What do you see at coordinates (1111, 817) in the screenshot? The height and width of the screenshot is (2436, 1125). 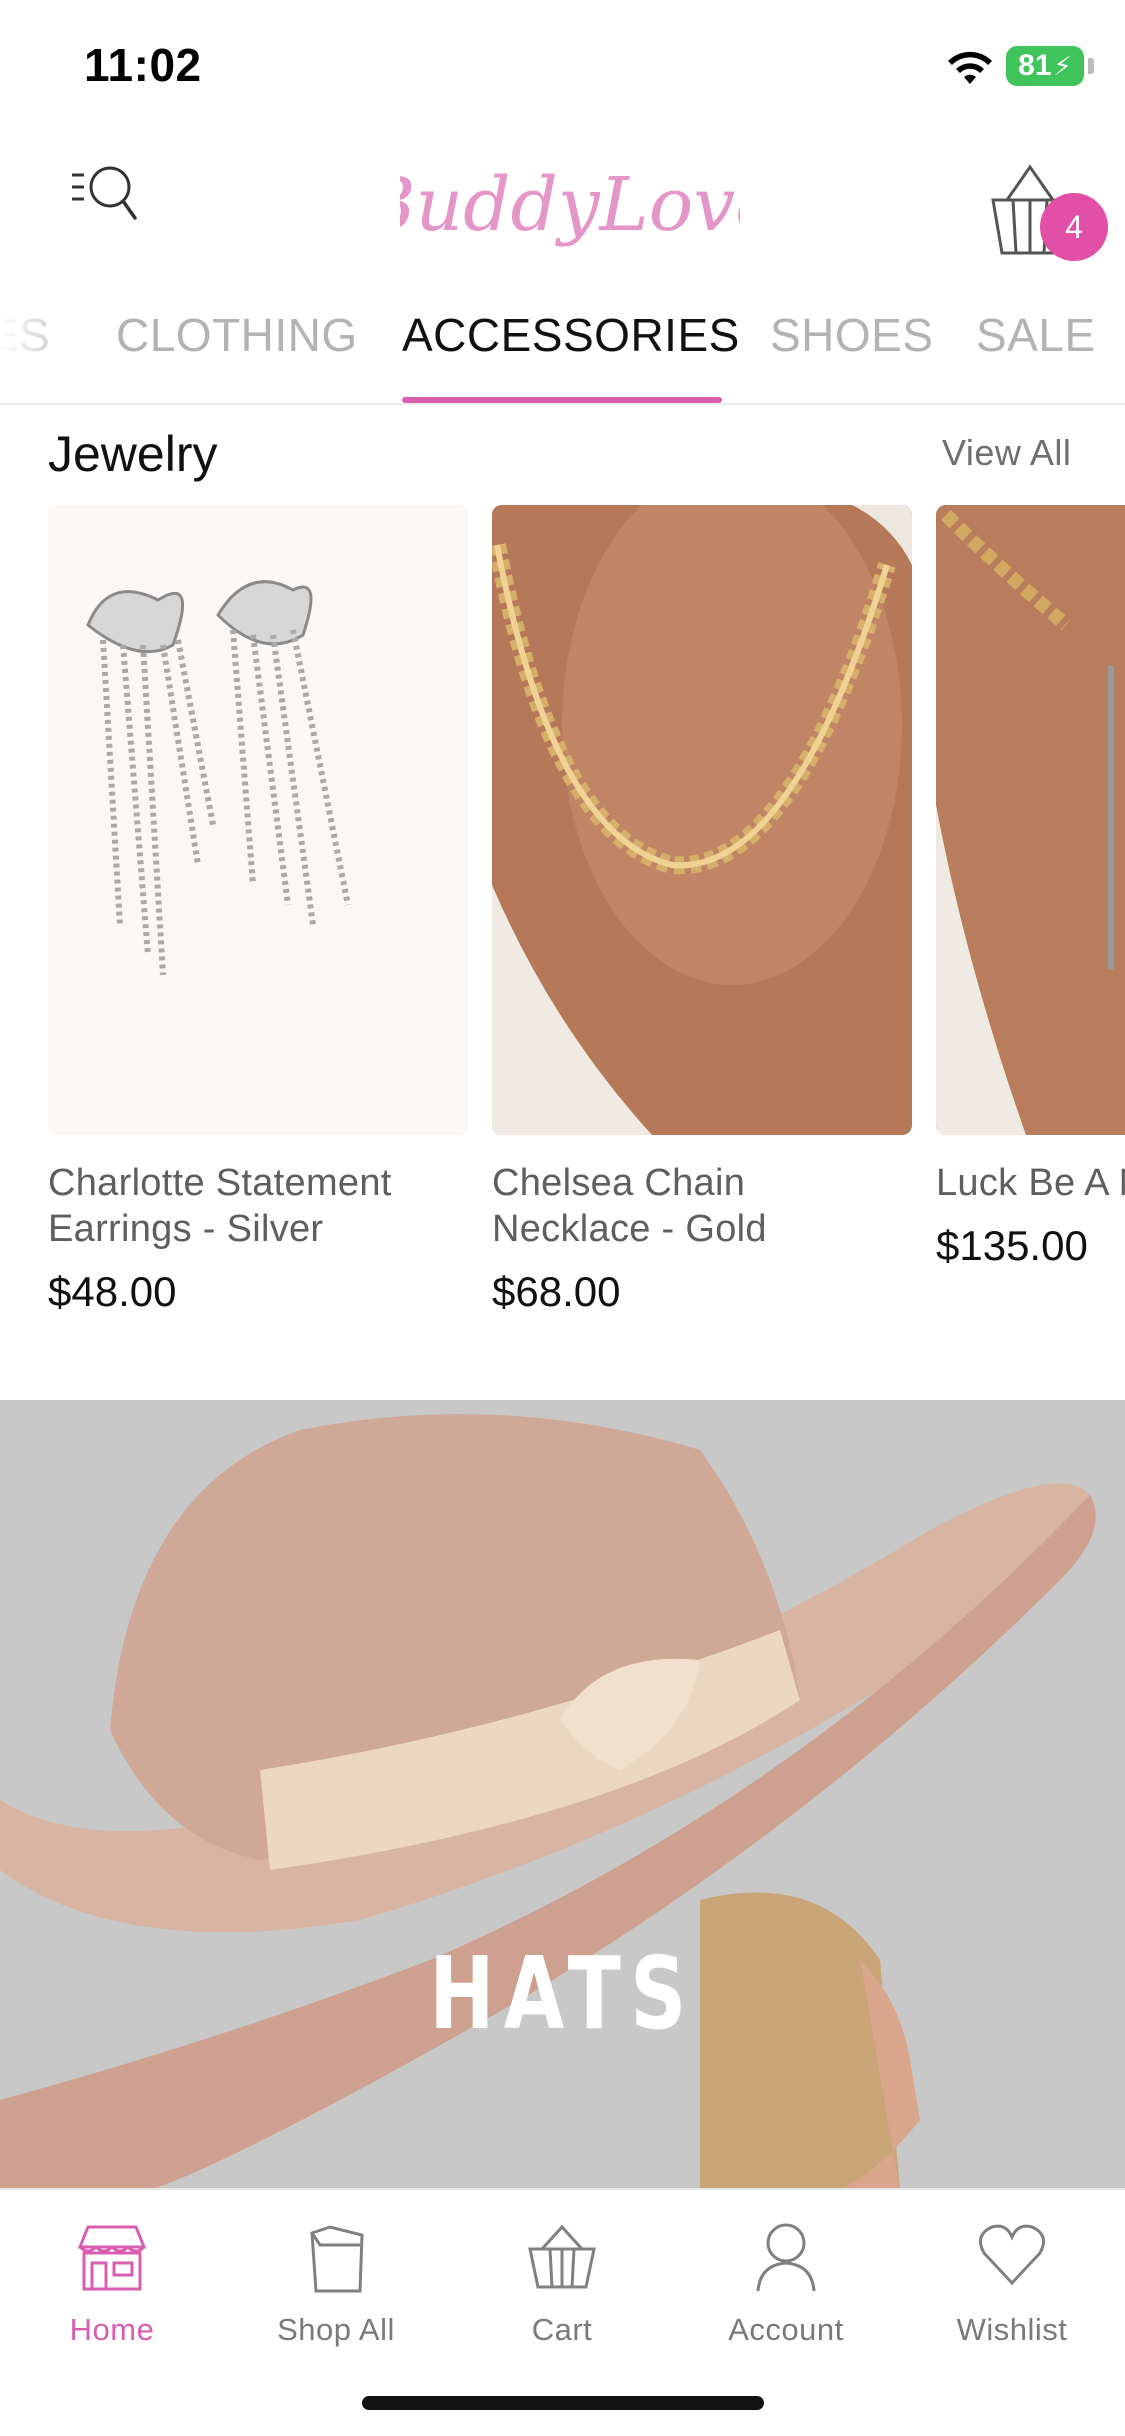 I see `scroll-indicator` at bounding box center [1111, 817].